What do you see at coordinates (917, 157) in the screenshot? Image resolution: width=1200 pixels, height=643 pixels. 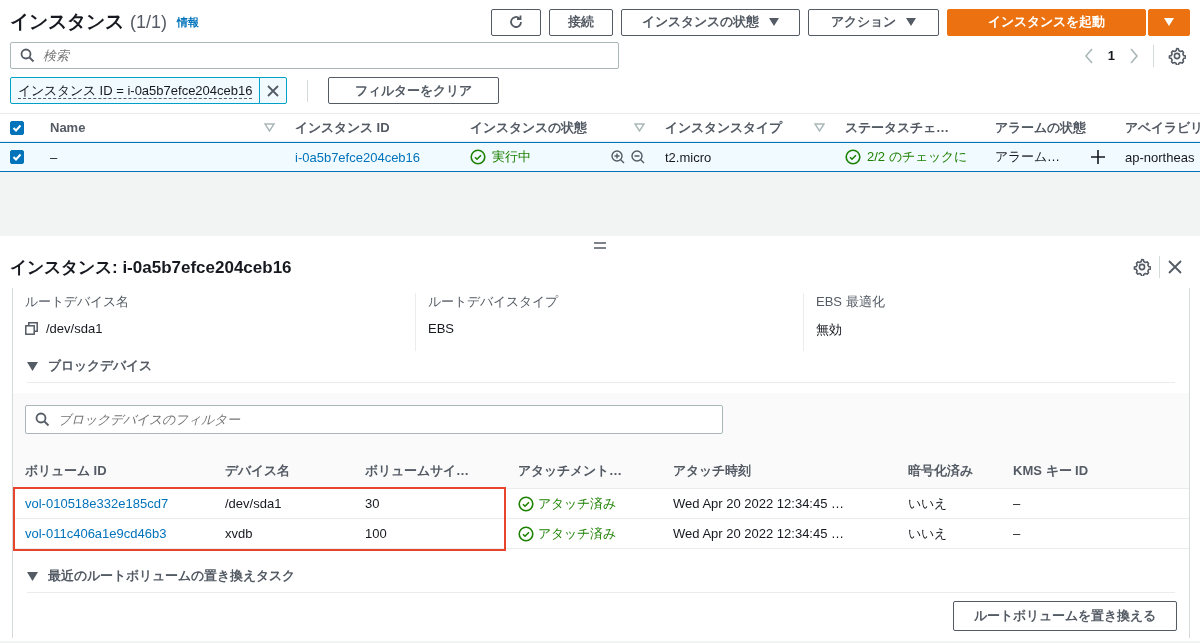 I see `status-check: 2/2 のチェックに` at bounding box center [917, 157].